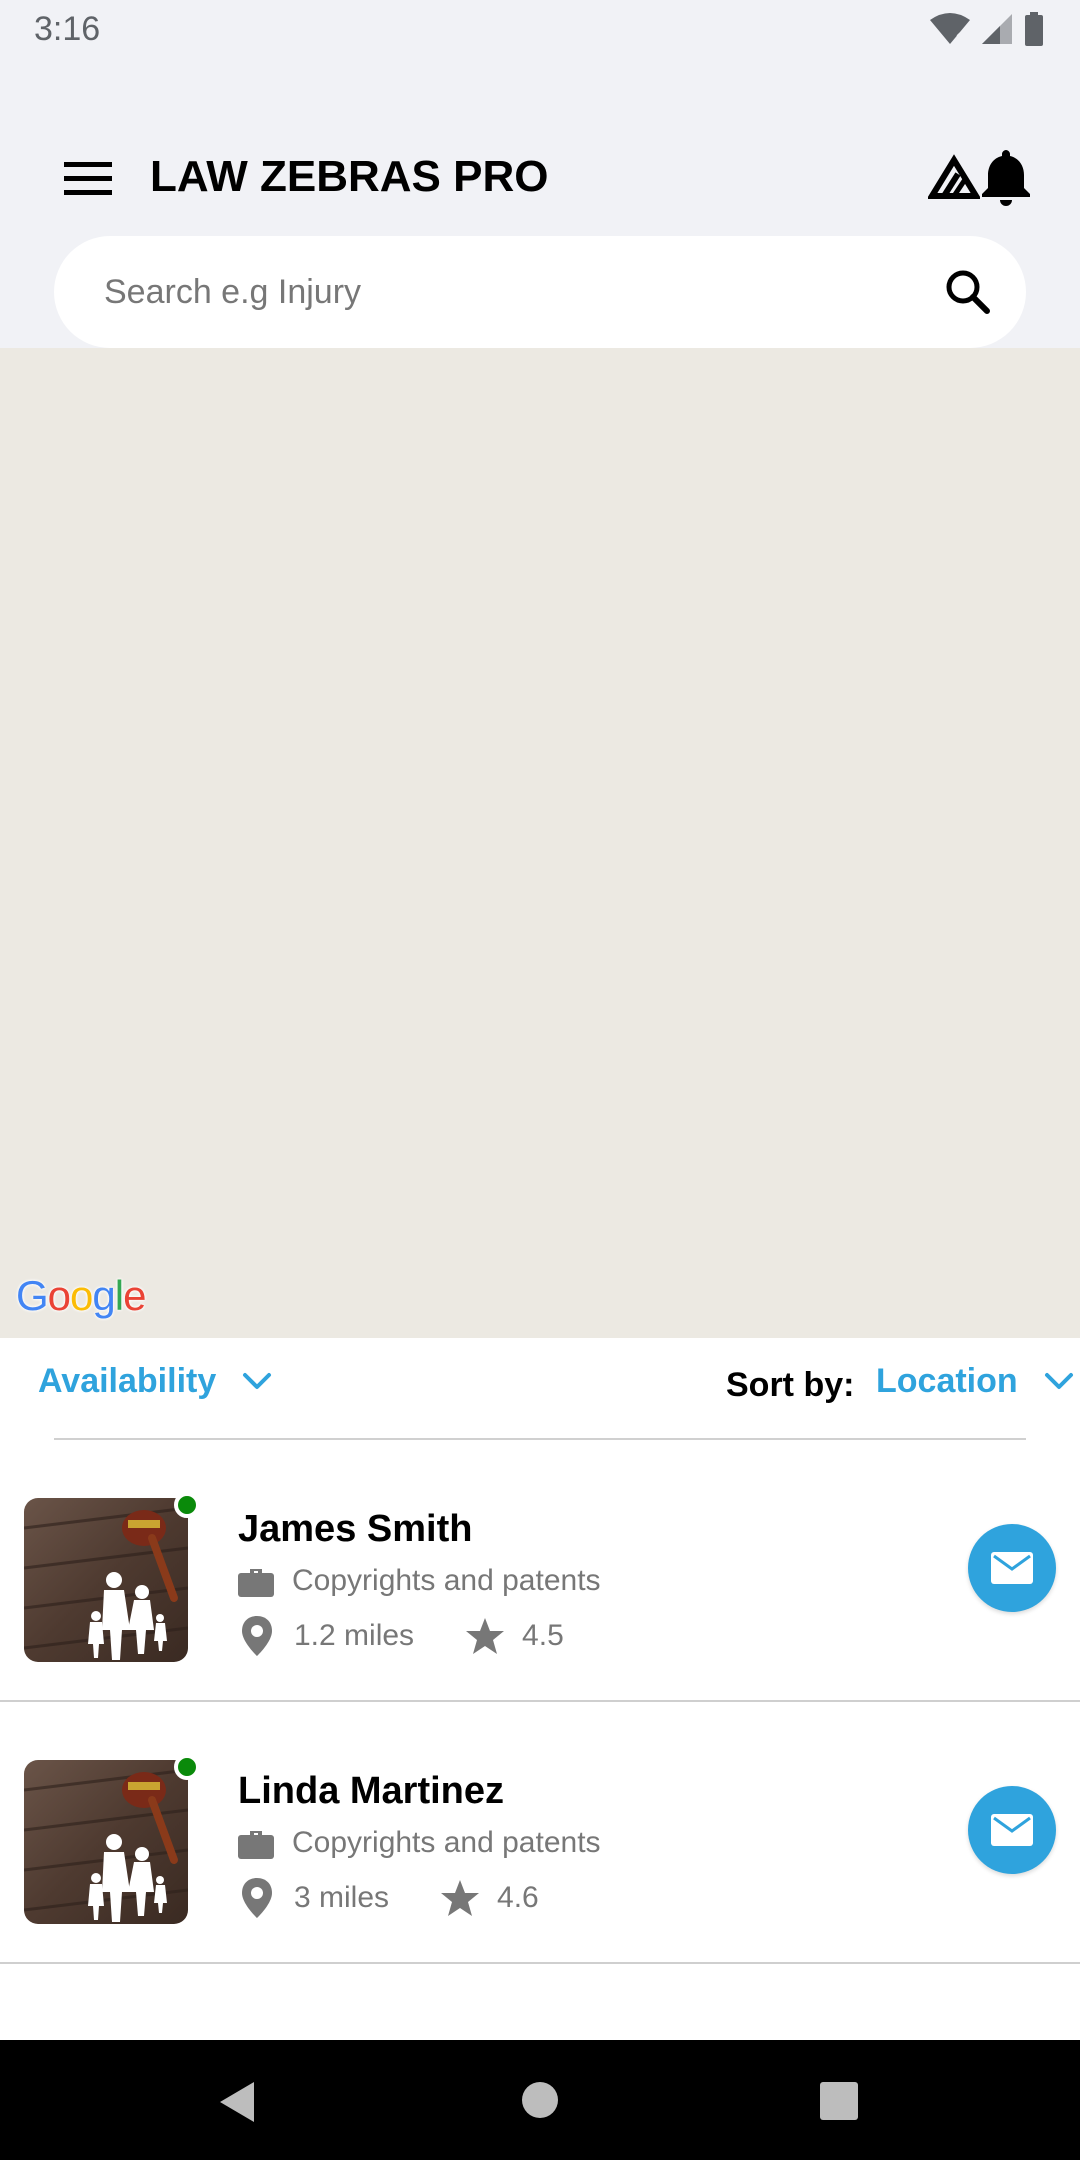 The image size is (1080, 2160). What do you see at coordinates (790, 1385) in the screenshot?
I see `sort-by-label: Sort by:` at bounding box center [790, 1385].